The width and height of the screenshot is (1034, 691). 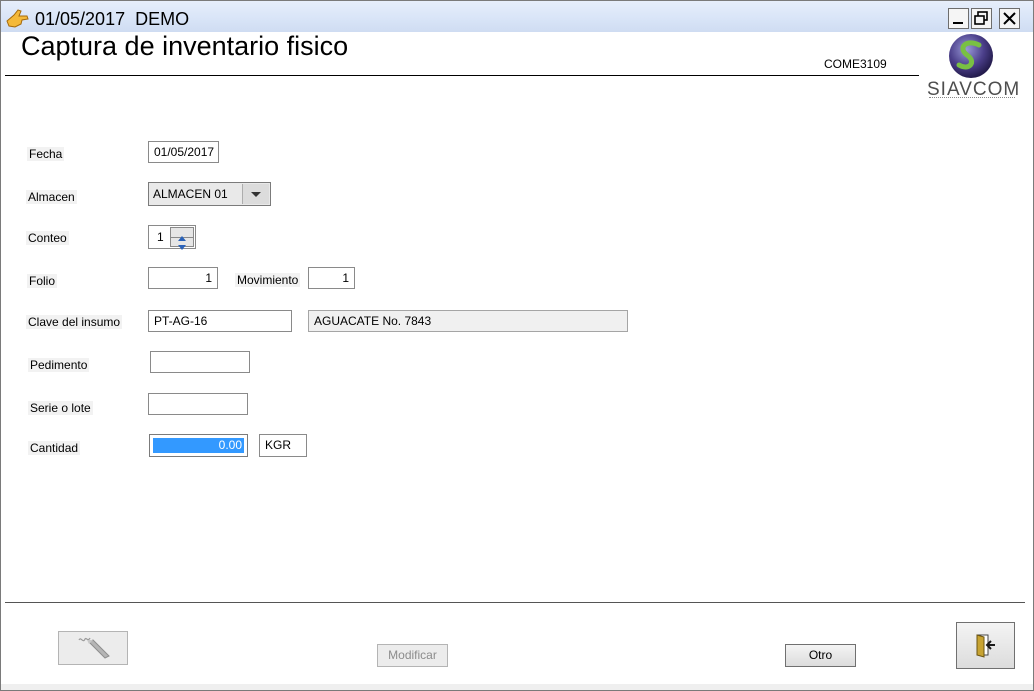 I want to click on folio-label: Folio, so click(x=42, y=281).